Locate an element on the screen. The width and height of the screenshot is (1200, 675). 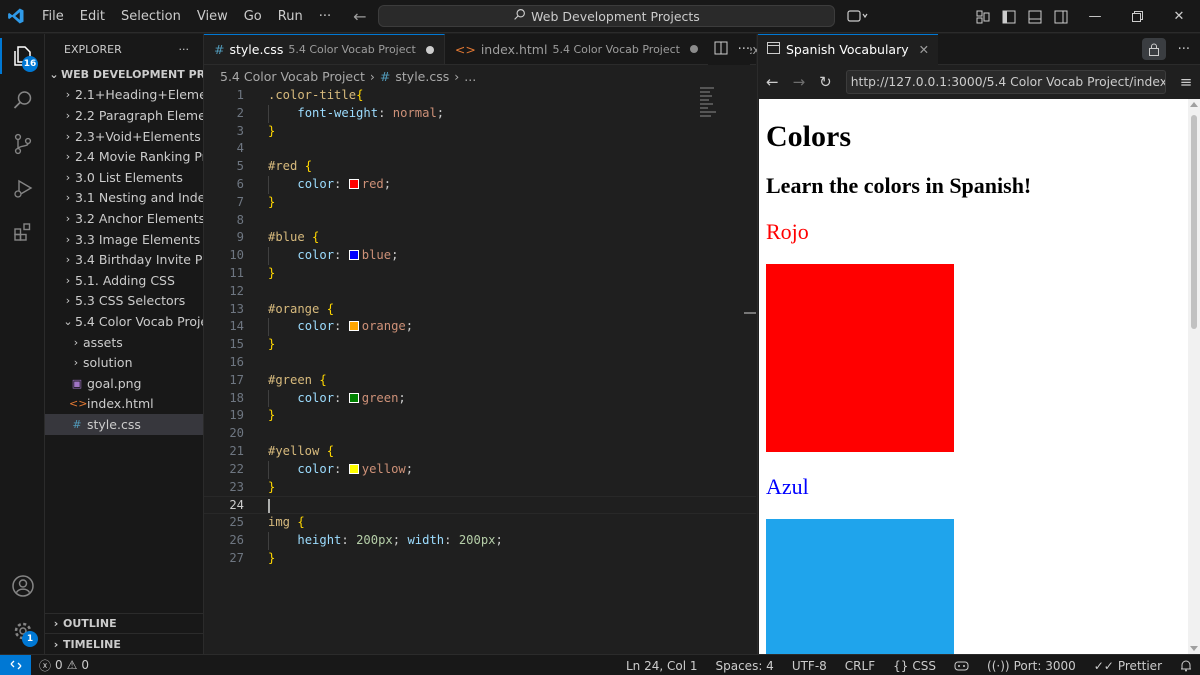
code-text: height: 200px; width: 200px; is located at coordinates (385, 541).